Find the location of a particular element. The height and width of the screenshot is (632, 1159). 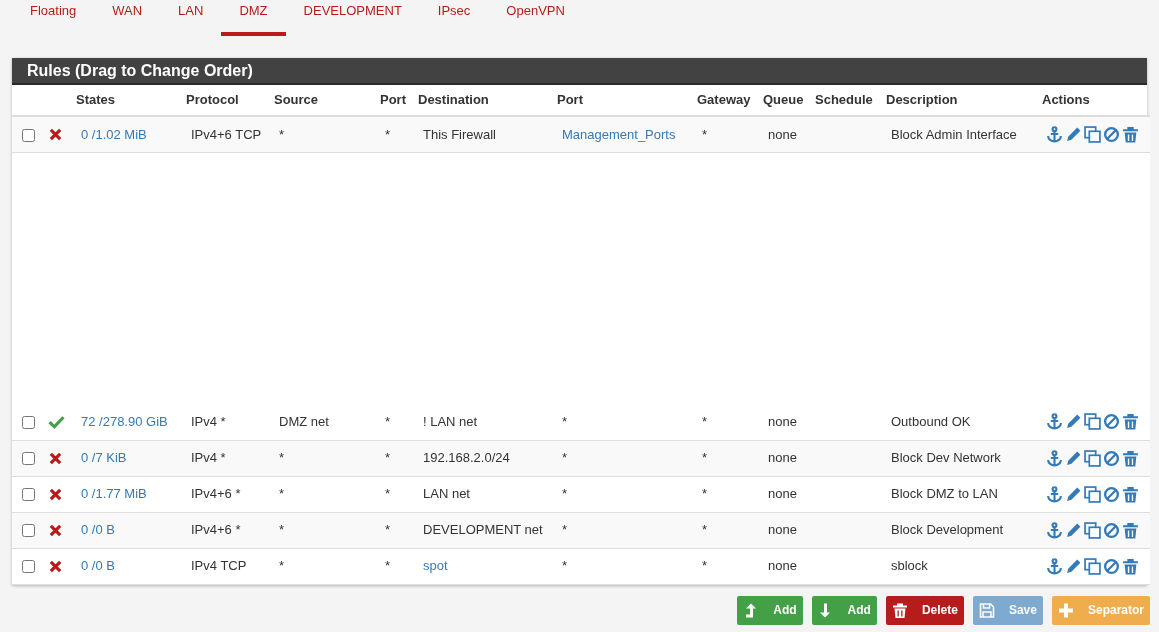

tab: WAN is located at coordinates (127, 18).